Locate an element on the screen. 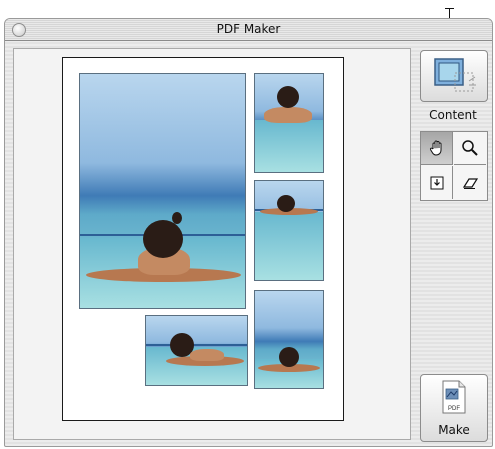 The image size is (495, 449). tool-palette is located at coordinates (454, 166).